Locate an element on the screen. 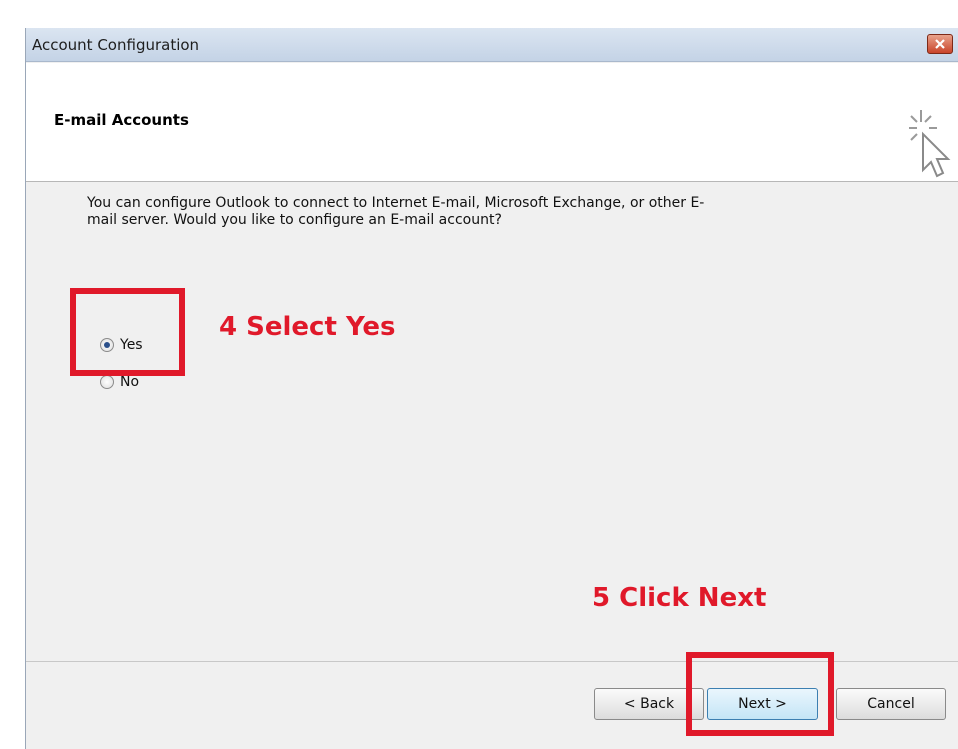 The width and height of the screenshot is (958, 749). annotation-box-yes is located at coordinates (127, 332).